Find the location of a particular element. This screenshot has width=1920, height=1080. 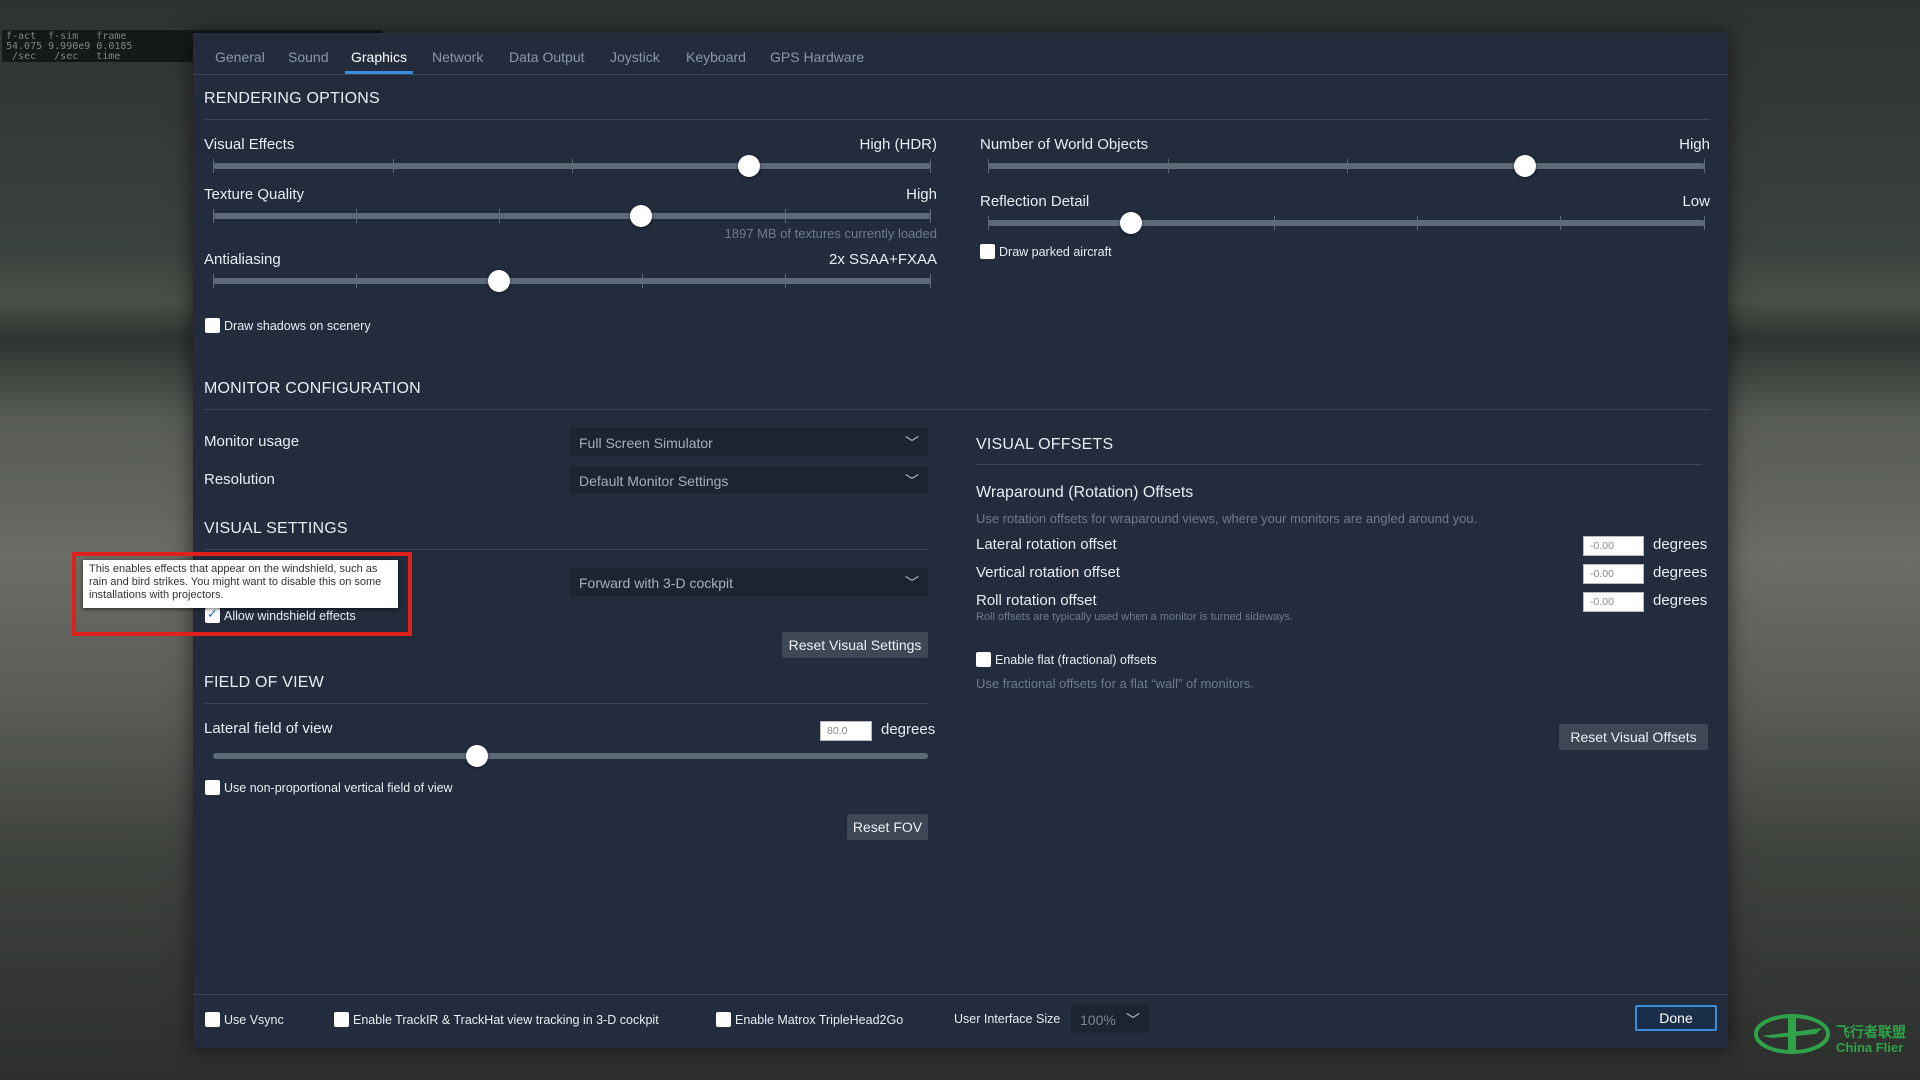

reflection-detail-knob is located at coordinates (1131, 223).